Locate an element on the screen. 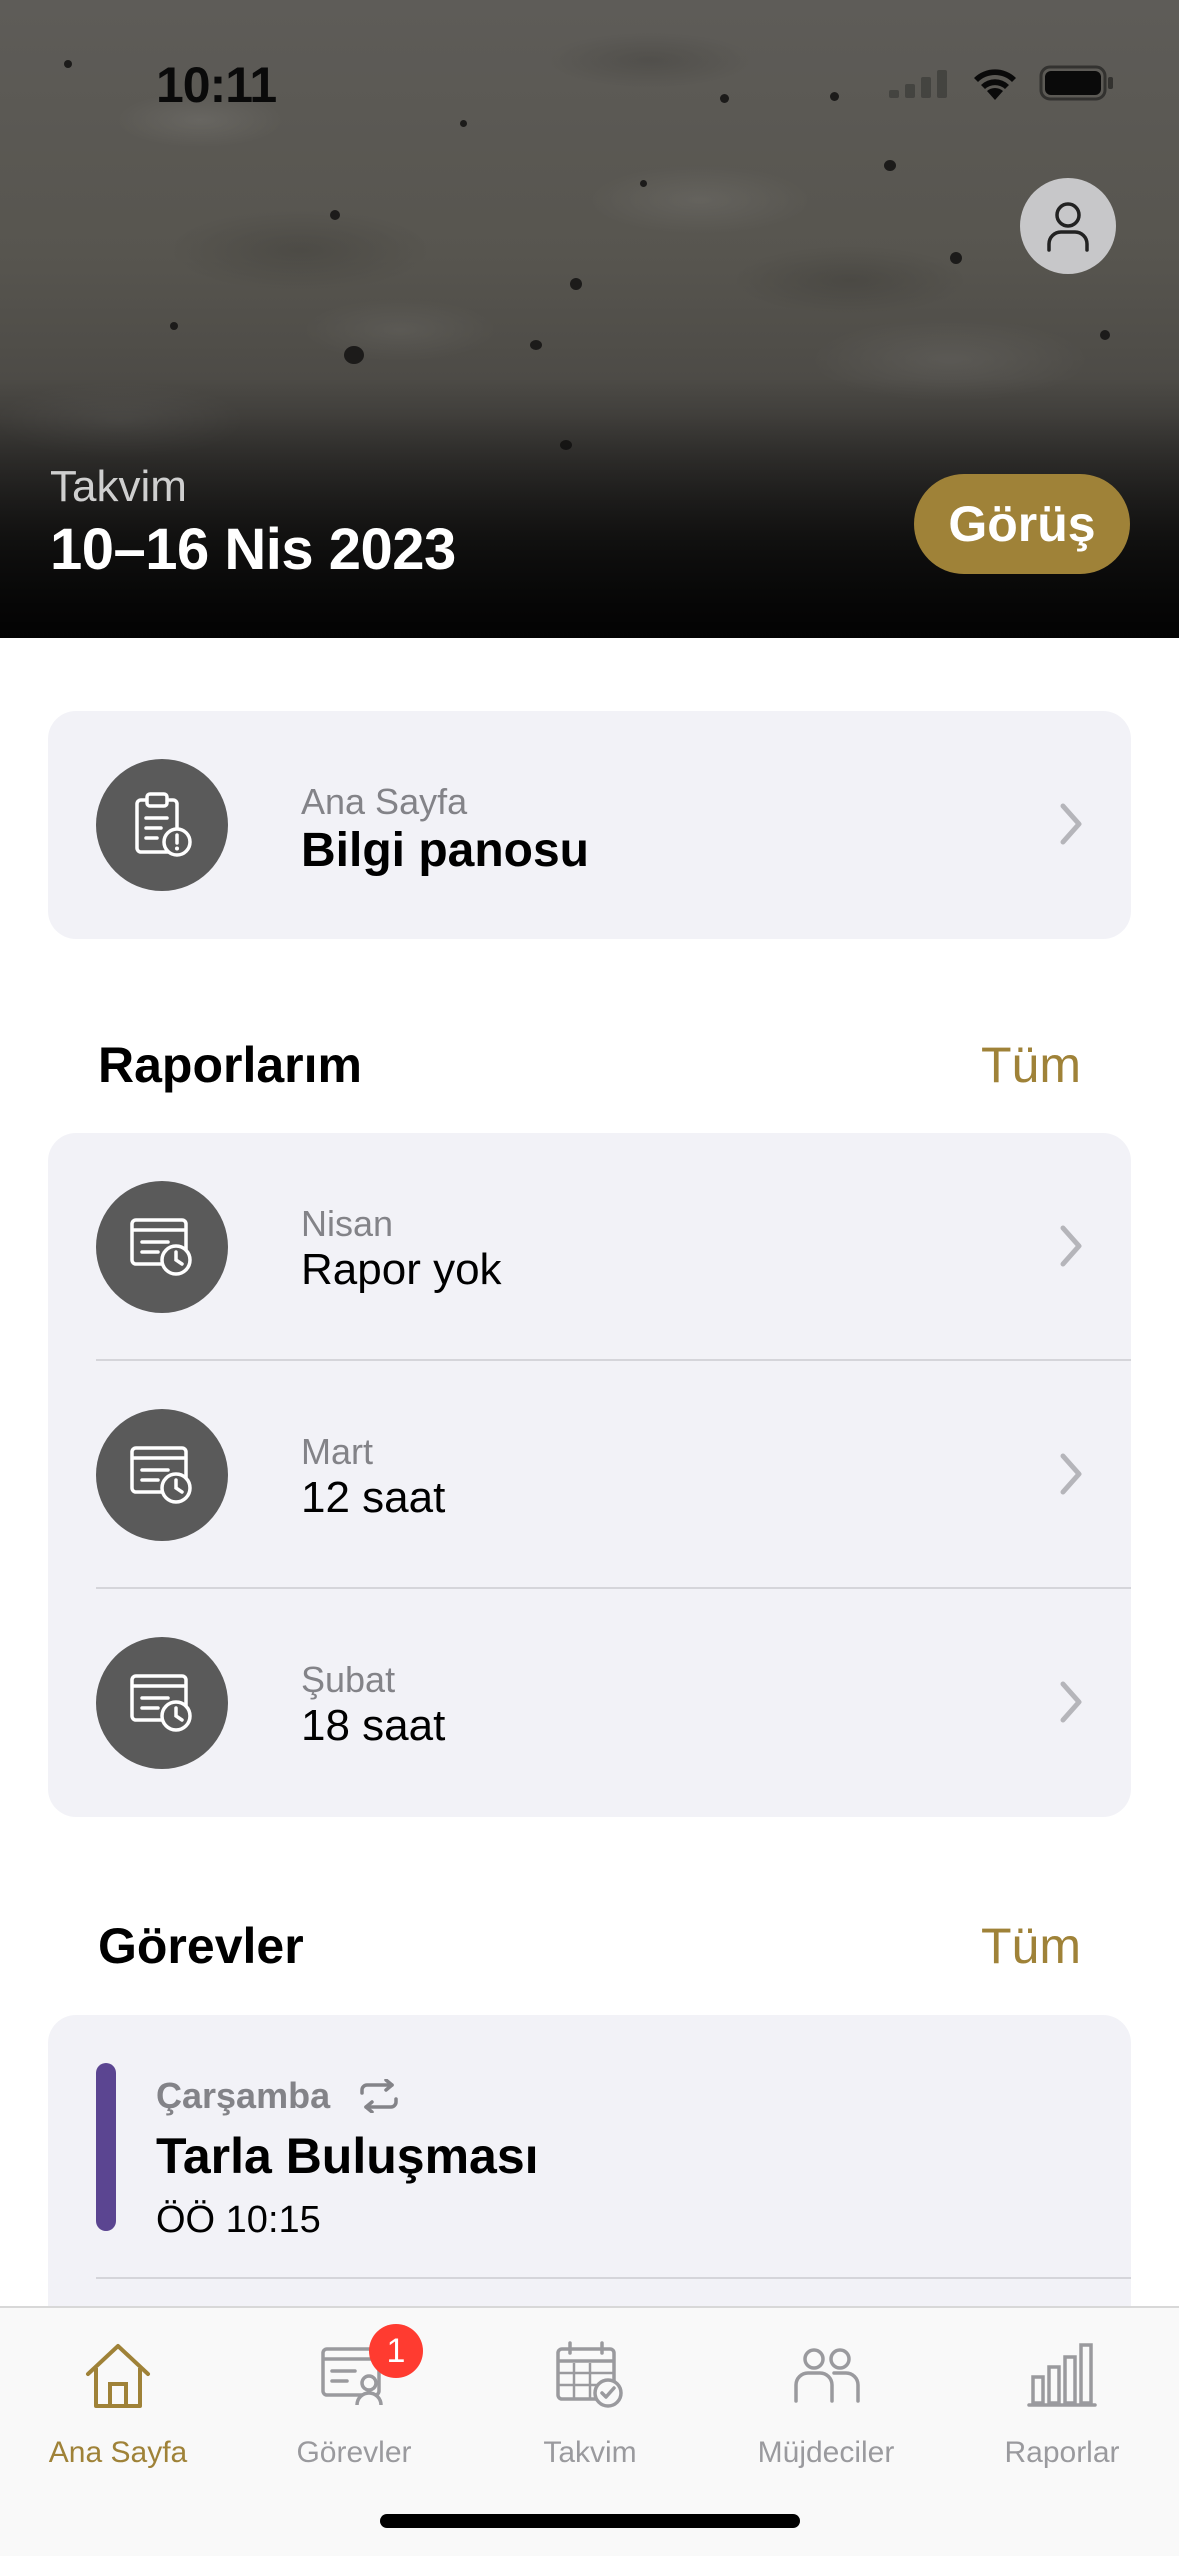 This screenshot has height=2556, width=1179. report-month: Nisan is located at coordinates (347, 1223).